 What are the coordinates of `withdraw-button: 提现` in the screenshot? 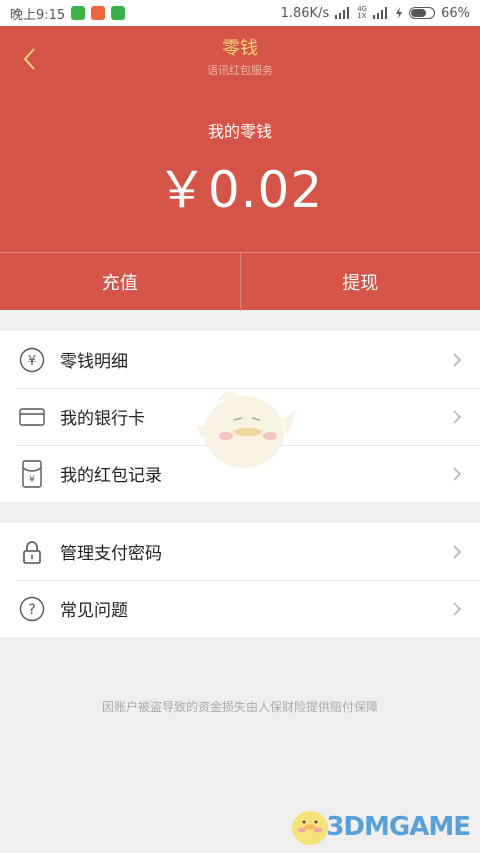 It's located at (359, 282).